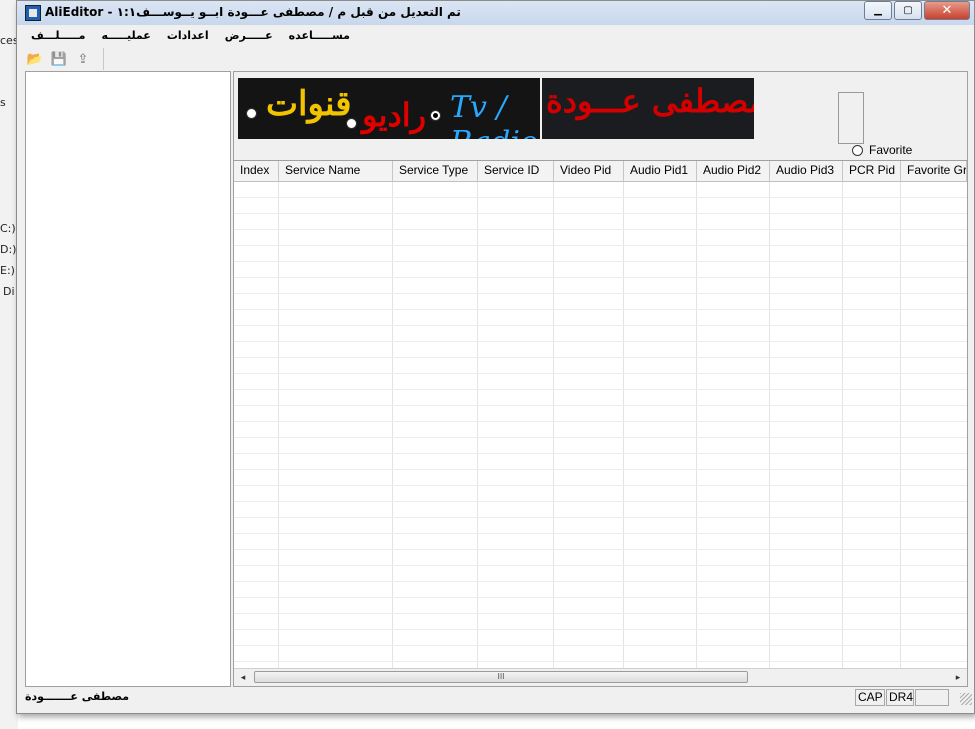 This screenshot has width=975, height=729. I want to click on channels-radio, so click(251, 113).